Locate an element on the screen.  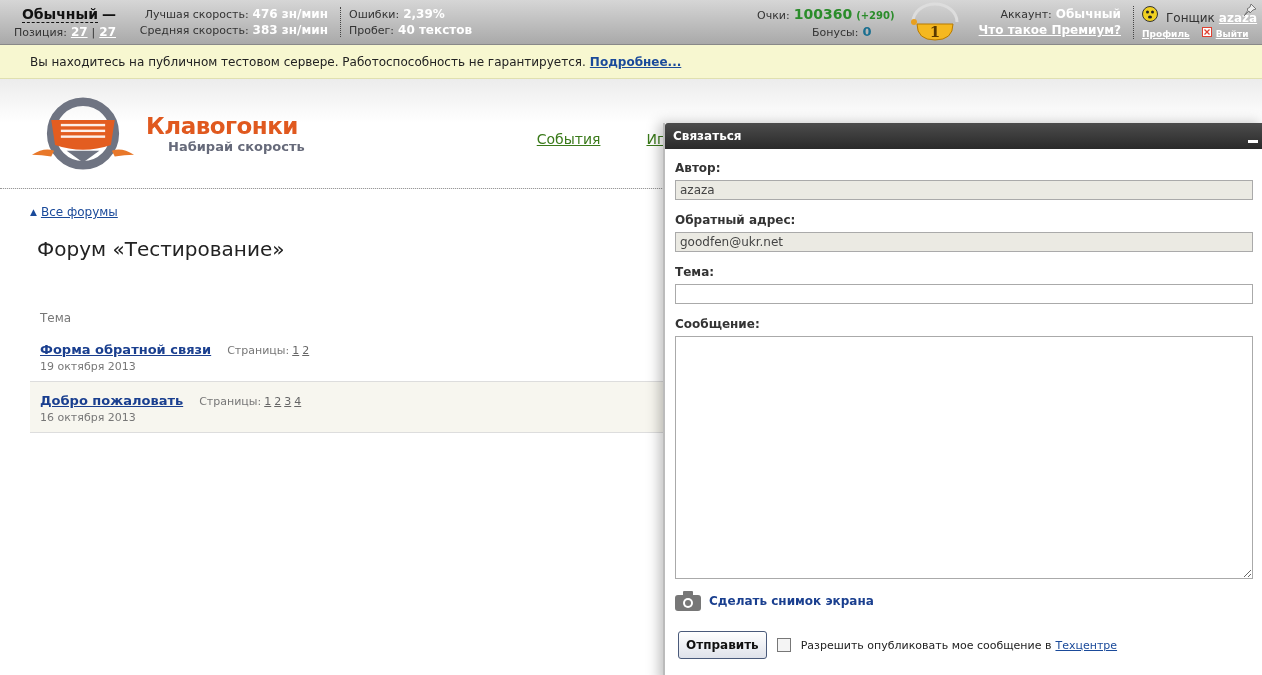
screenshot-link: Сделать снимок экрана is located at coordinates (791, 601).